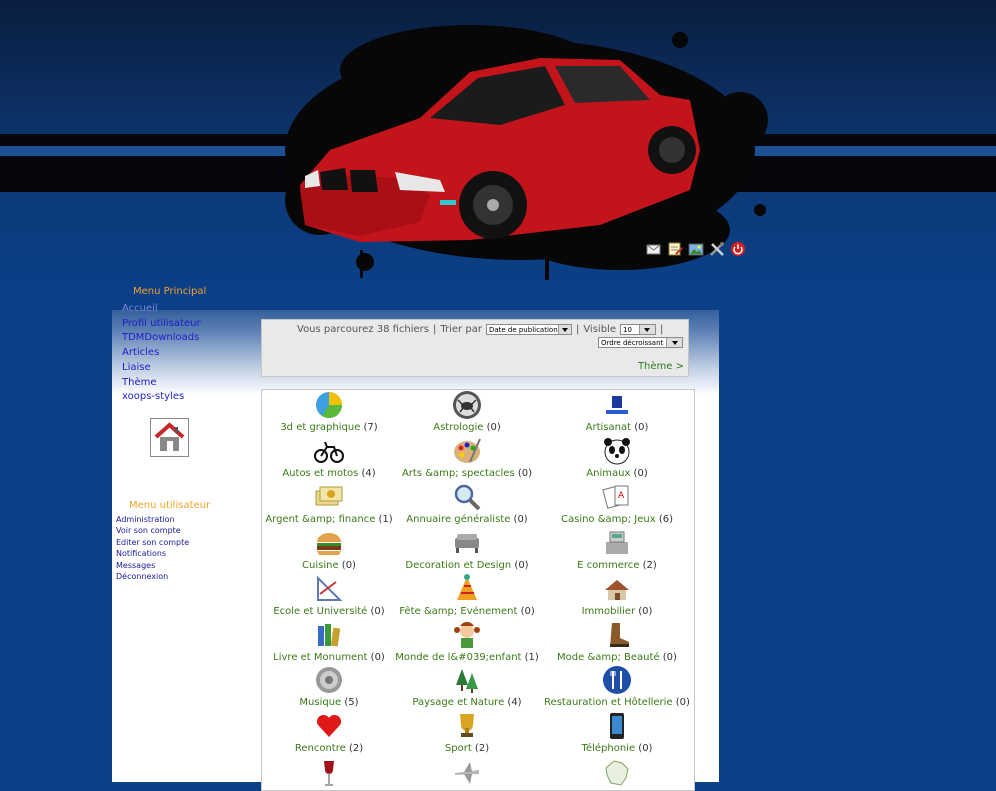 Image resolution: width=996 pixels, height=791 pixels. Describe the element at coordinates (458, 611) in the screenshot. I see `category-name: Fête &amp; Evénement` at that location.